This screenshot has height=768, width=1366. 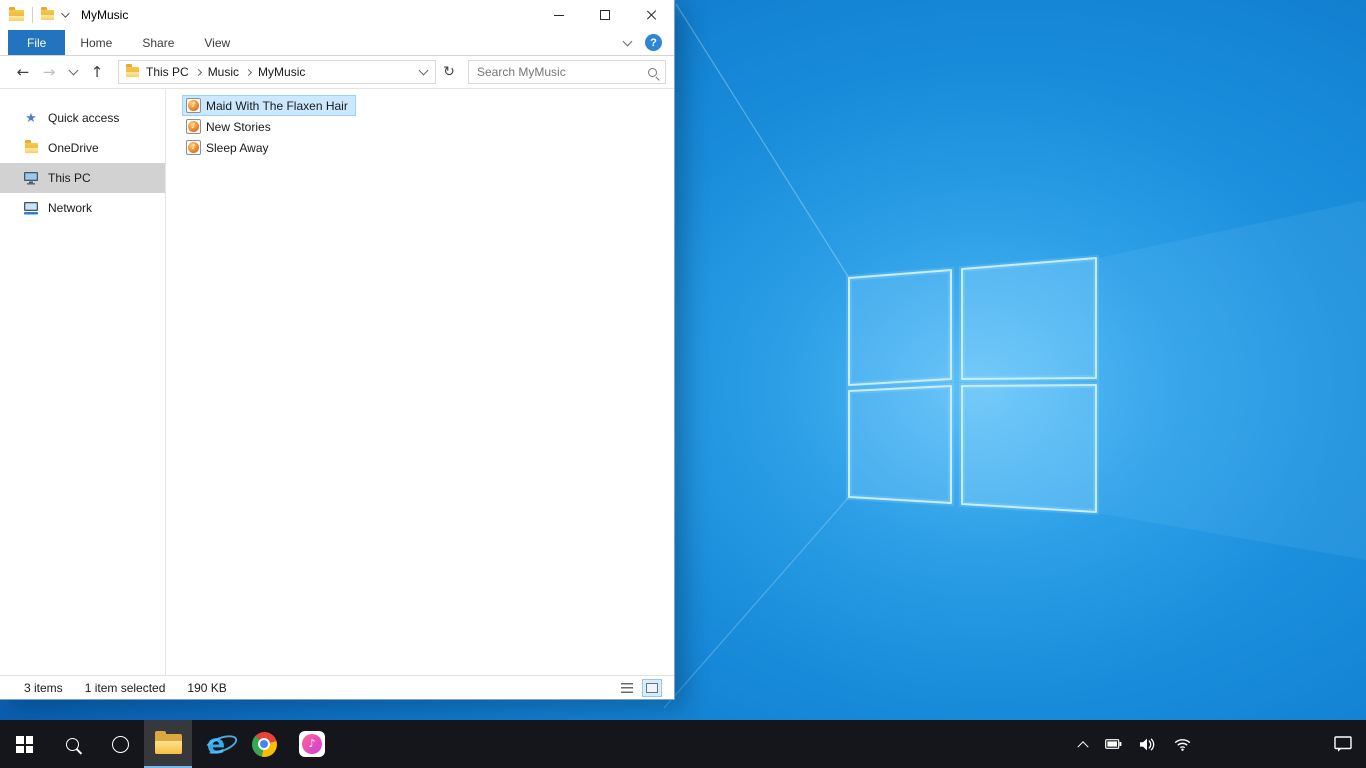 I want to click on start-button, so click(x=24, y=744).